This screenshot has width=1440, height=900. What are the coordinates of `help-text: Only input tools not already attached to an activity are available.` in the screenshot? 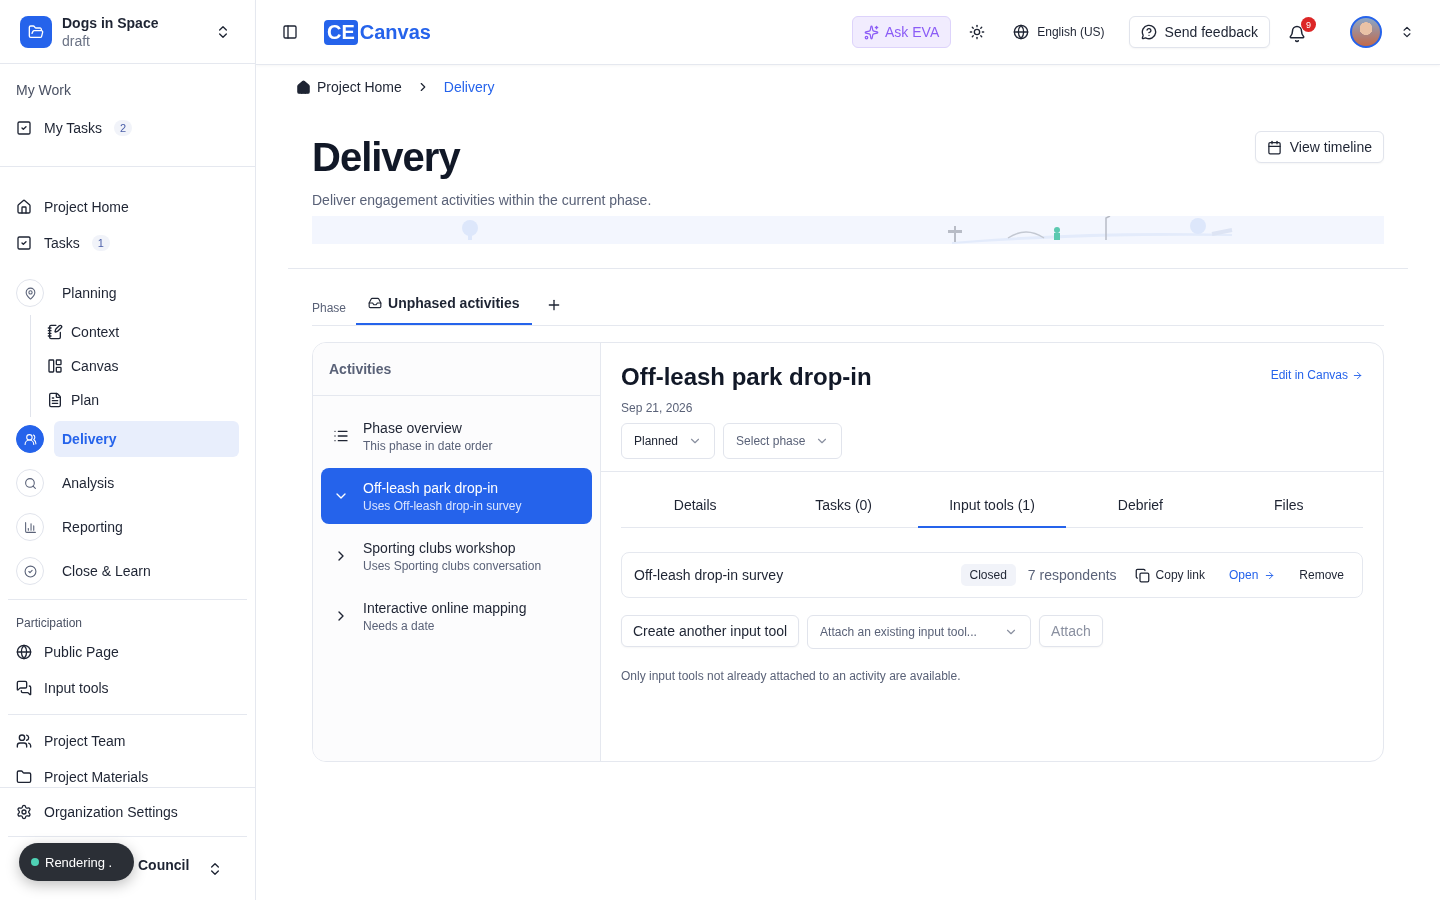 It's located at (791, 676).